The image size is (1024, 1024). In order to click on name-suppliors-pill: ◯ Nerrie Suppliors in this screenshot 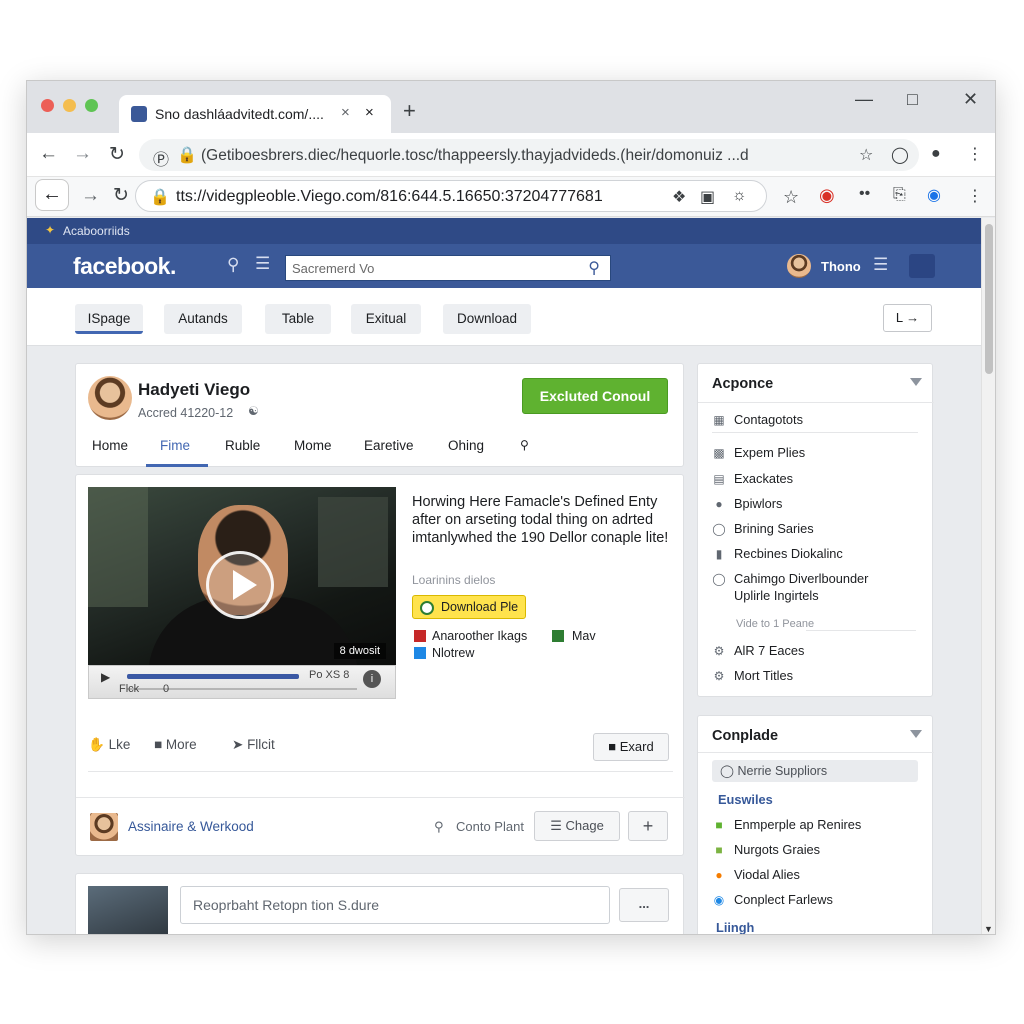, I will do `click(815, 771)`.